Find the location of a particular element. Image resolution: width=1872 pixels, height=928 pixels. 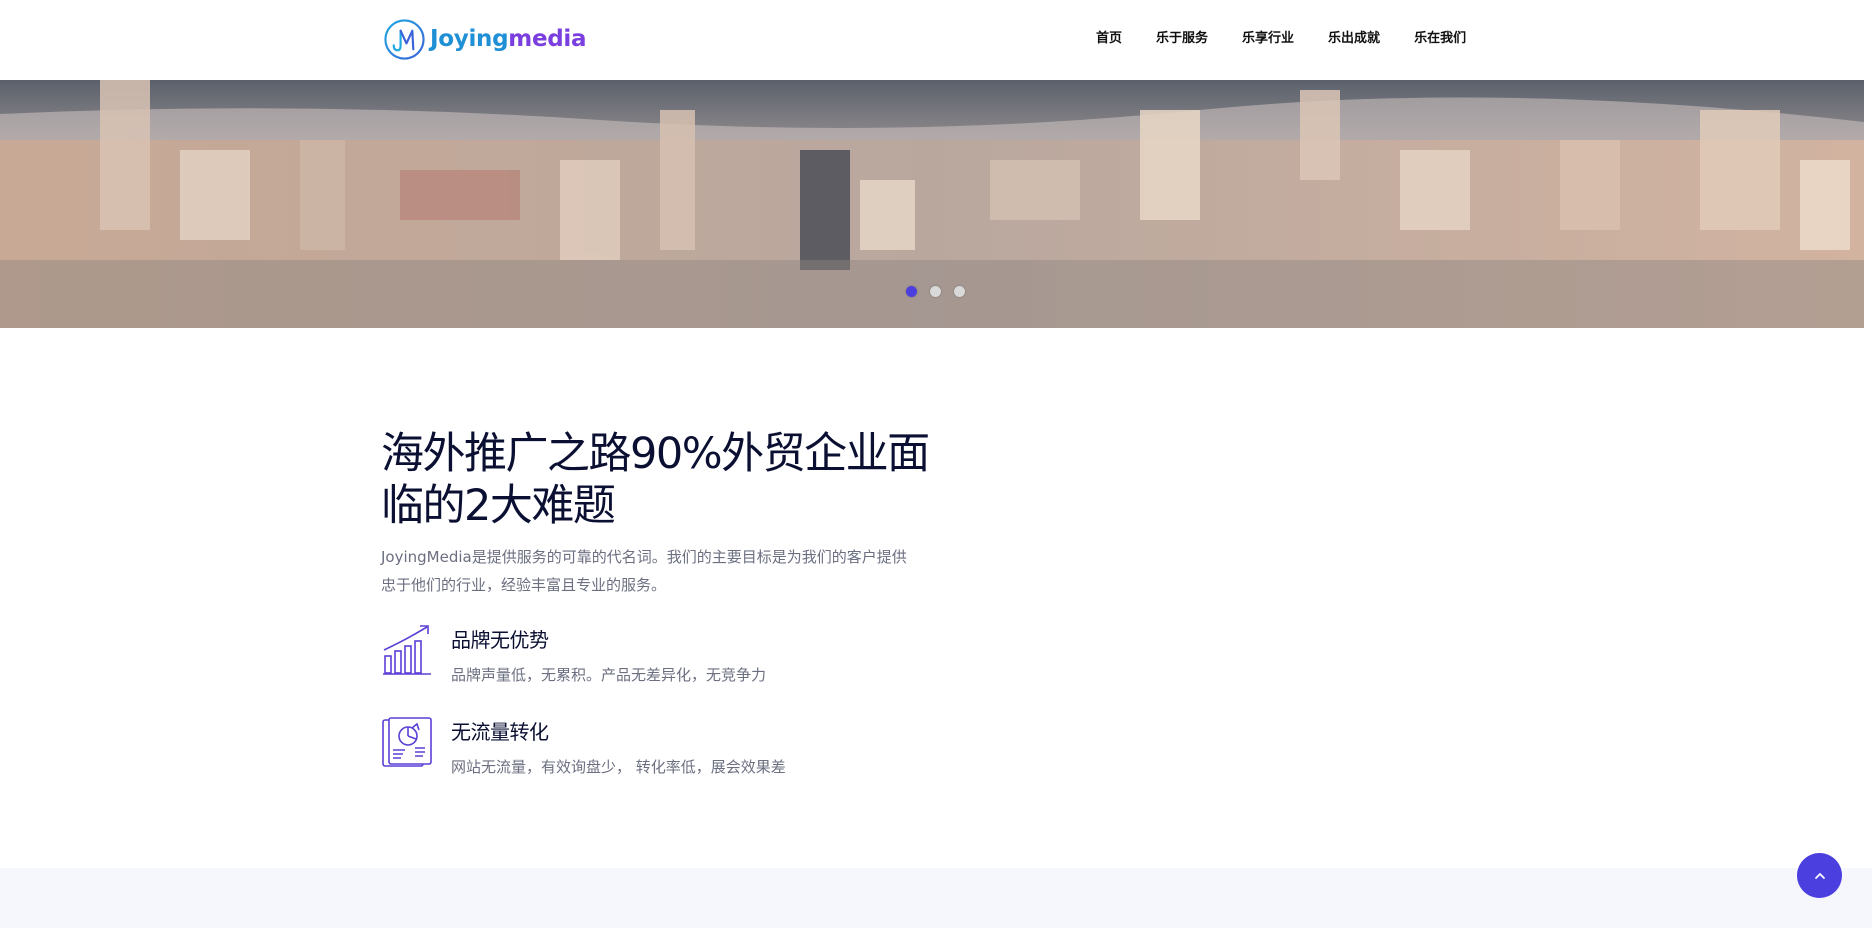

feature-brand: 品牌无优势 品牌声量低，无累积。产品无差异化，无竞争力 is located at coordinates (661, 670).